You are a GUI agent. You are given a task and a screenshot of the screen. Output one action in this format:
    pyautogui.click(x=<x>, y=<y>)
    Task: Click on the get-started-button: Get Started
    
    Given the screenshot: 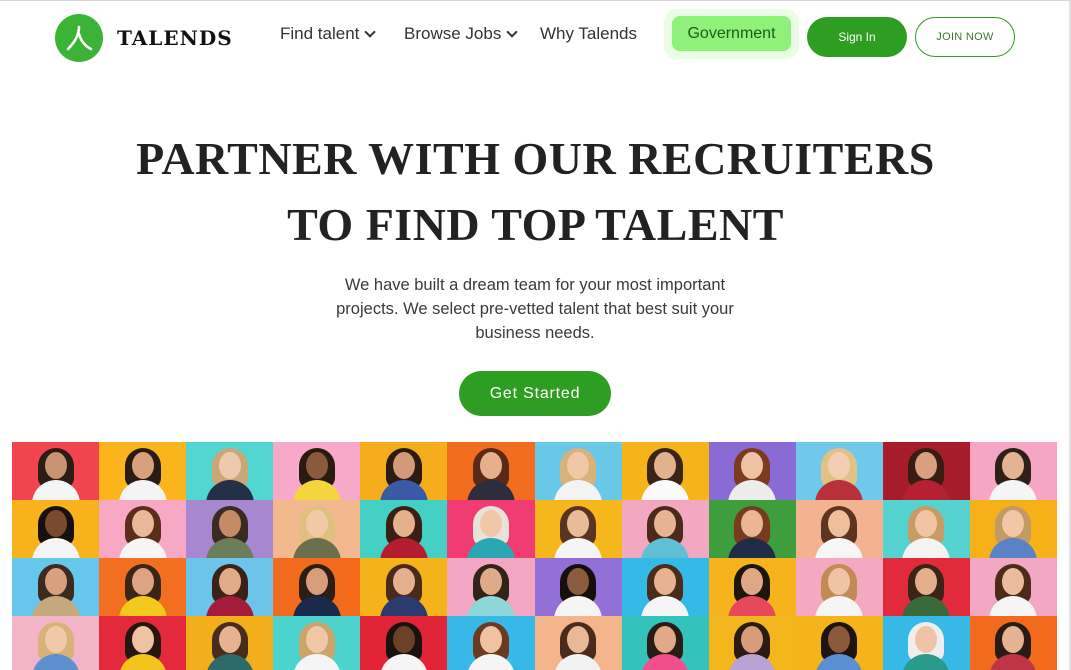 What is the action you would take?
    pyautogui.click(x=535, y=393)
    